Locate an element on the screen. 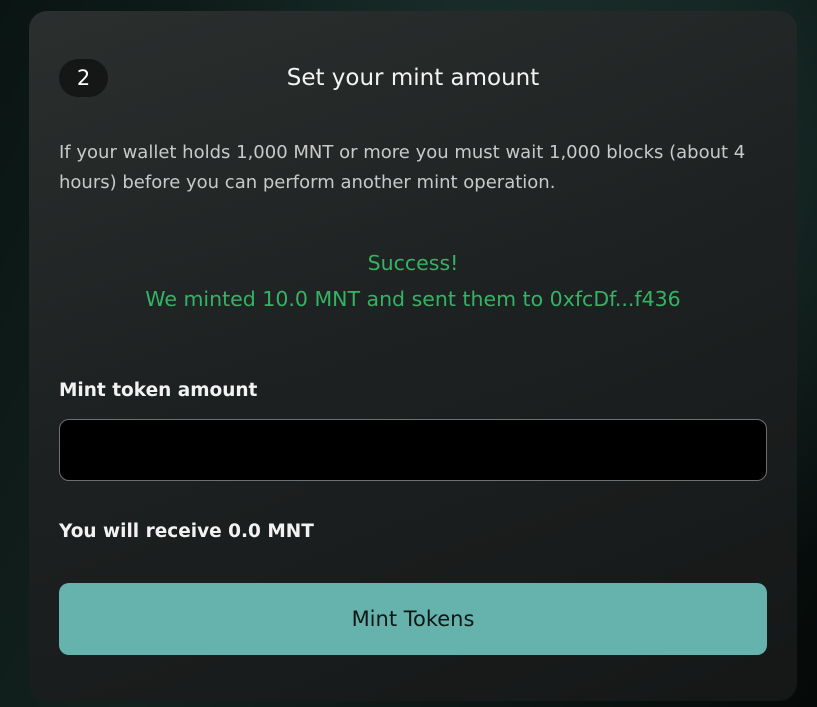 The height and width of the screenshot is (707, 817). receive-amount-text: You will receive 0.0 MNT is located at coordinates (186, 531).